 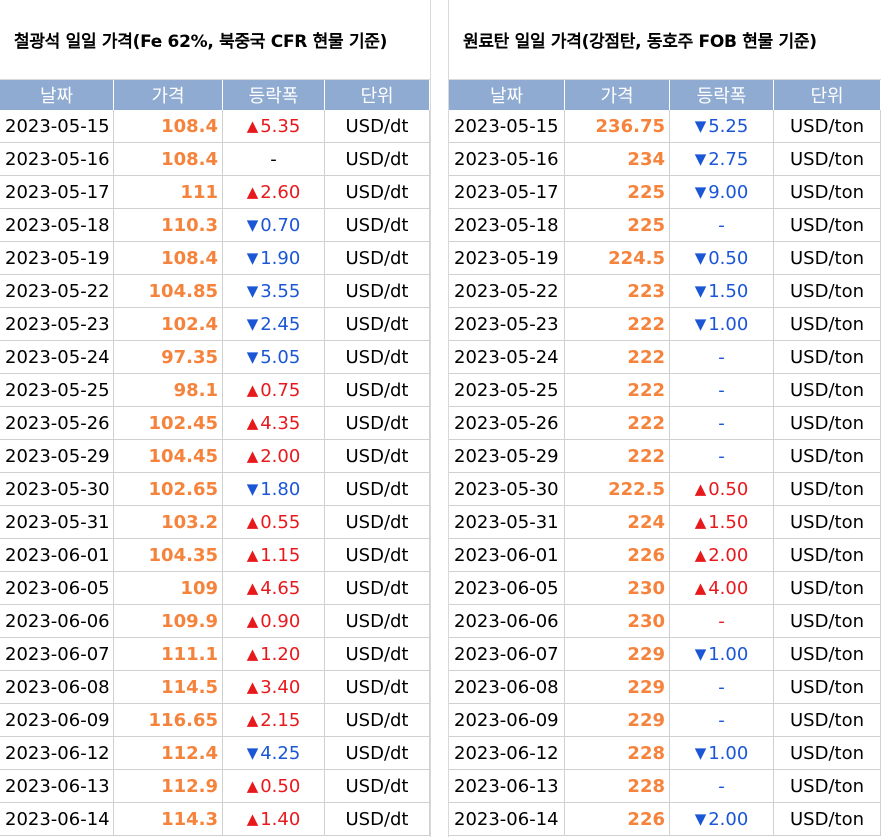 What do you see at coordinates (507, 423) in the screenshot?
I see `date-cell: 2023-05-26` at bounding box center [507, 423].